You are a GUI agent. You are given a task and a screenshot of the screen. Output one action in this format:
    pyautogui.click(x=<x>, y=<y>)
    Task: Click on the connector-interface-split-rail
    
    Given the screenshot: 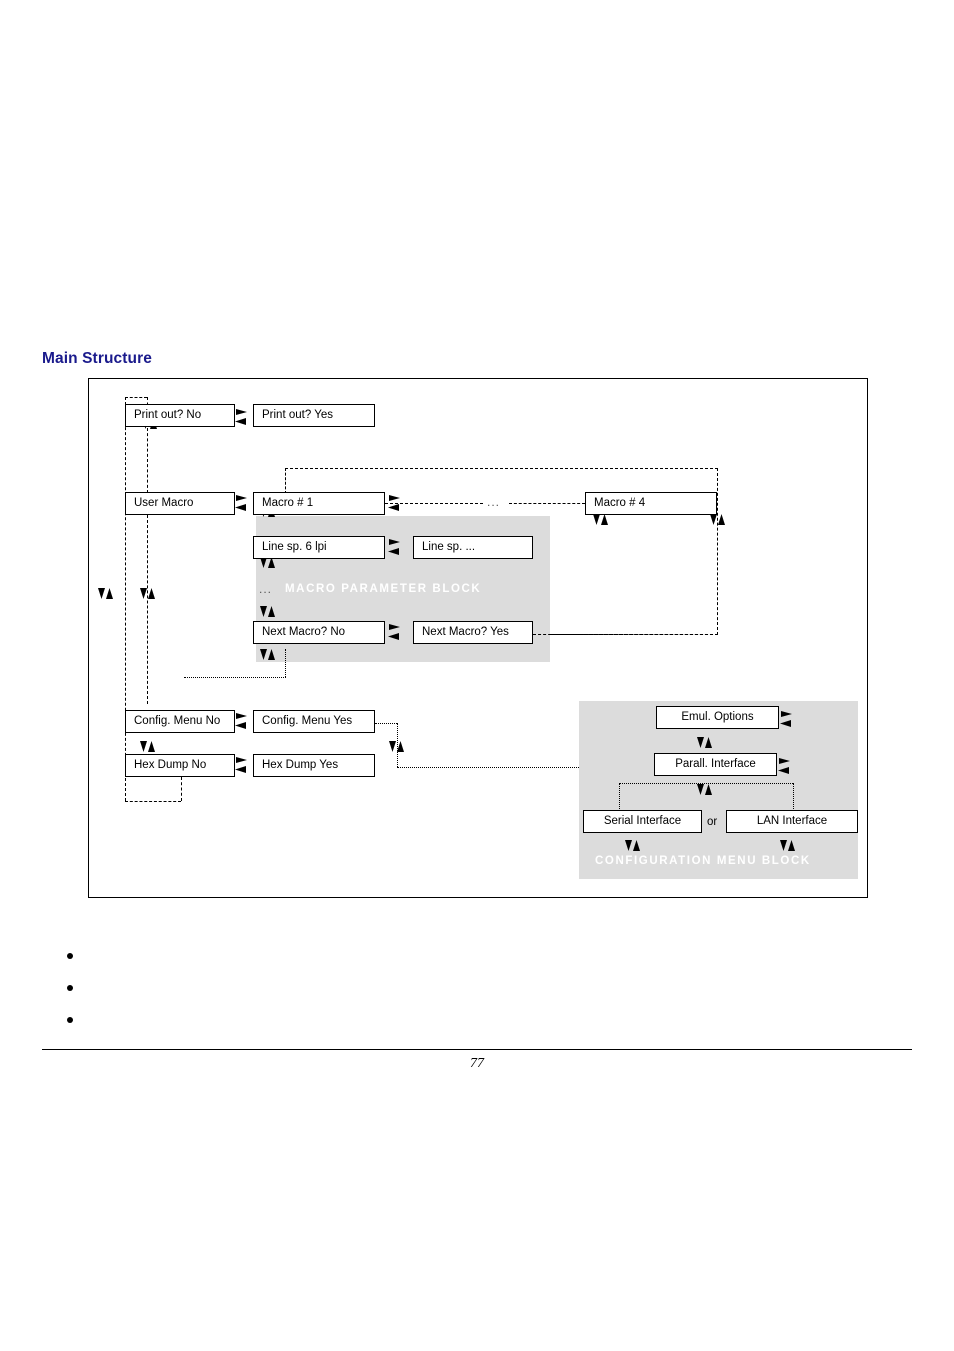 What is the action you would take?
    pyautogui.click(x=706, y=783)
    